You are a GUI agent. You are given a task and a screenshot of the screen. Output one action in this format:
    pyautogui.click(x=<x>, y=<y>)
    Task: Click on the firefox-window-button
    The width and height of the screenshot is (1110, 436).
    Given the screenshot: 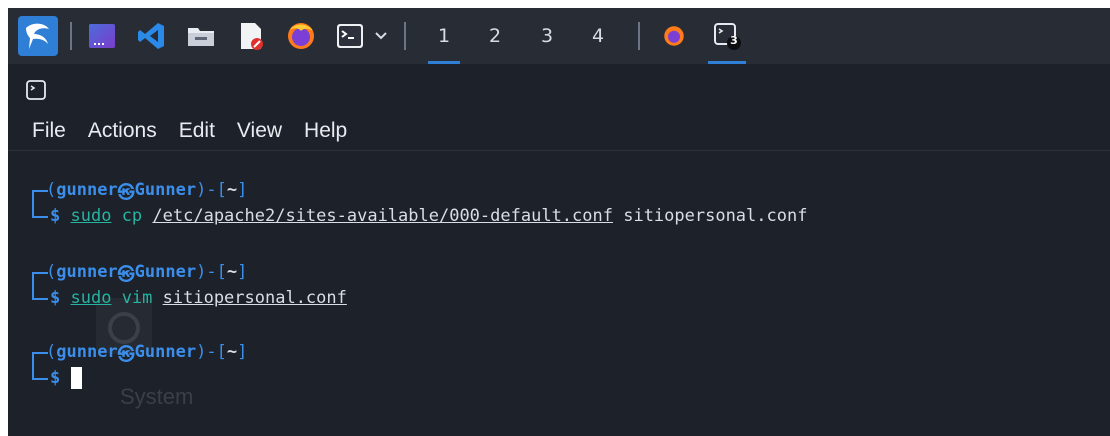 What is the action you would take?
    pyautogui.click(x=674, y=36)
    